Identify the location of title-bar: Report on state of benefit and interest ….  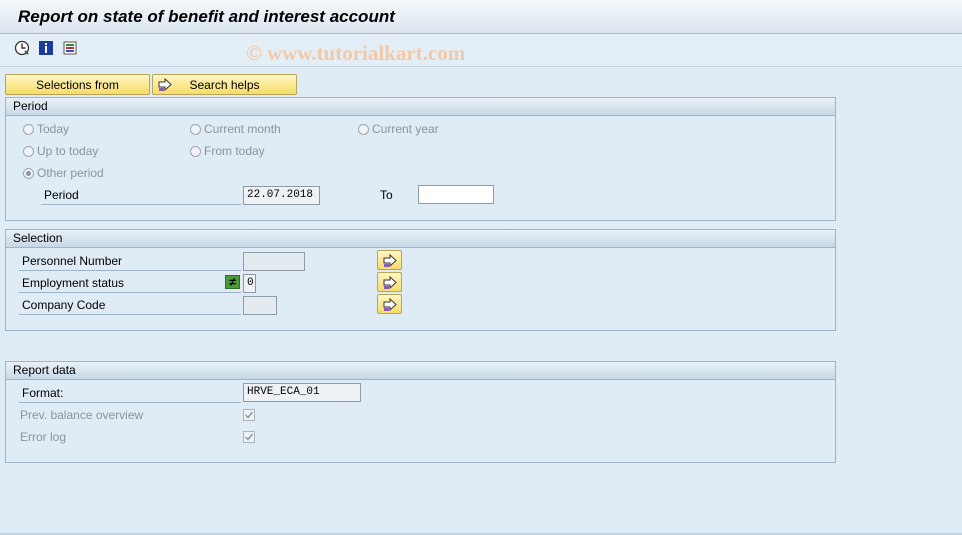
(481, 17).